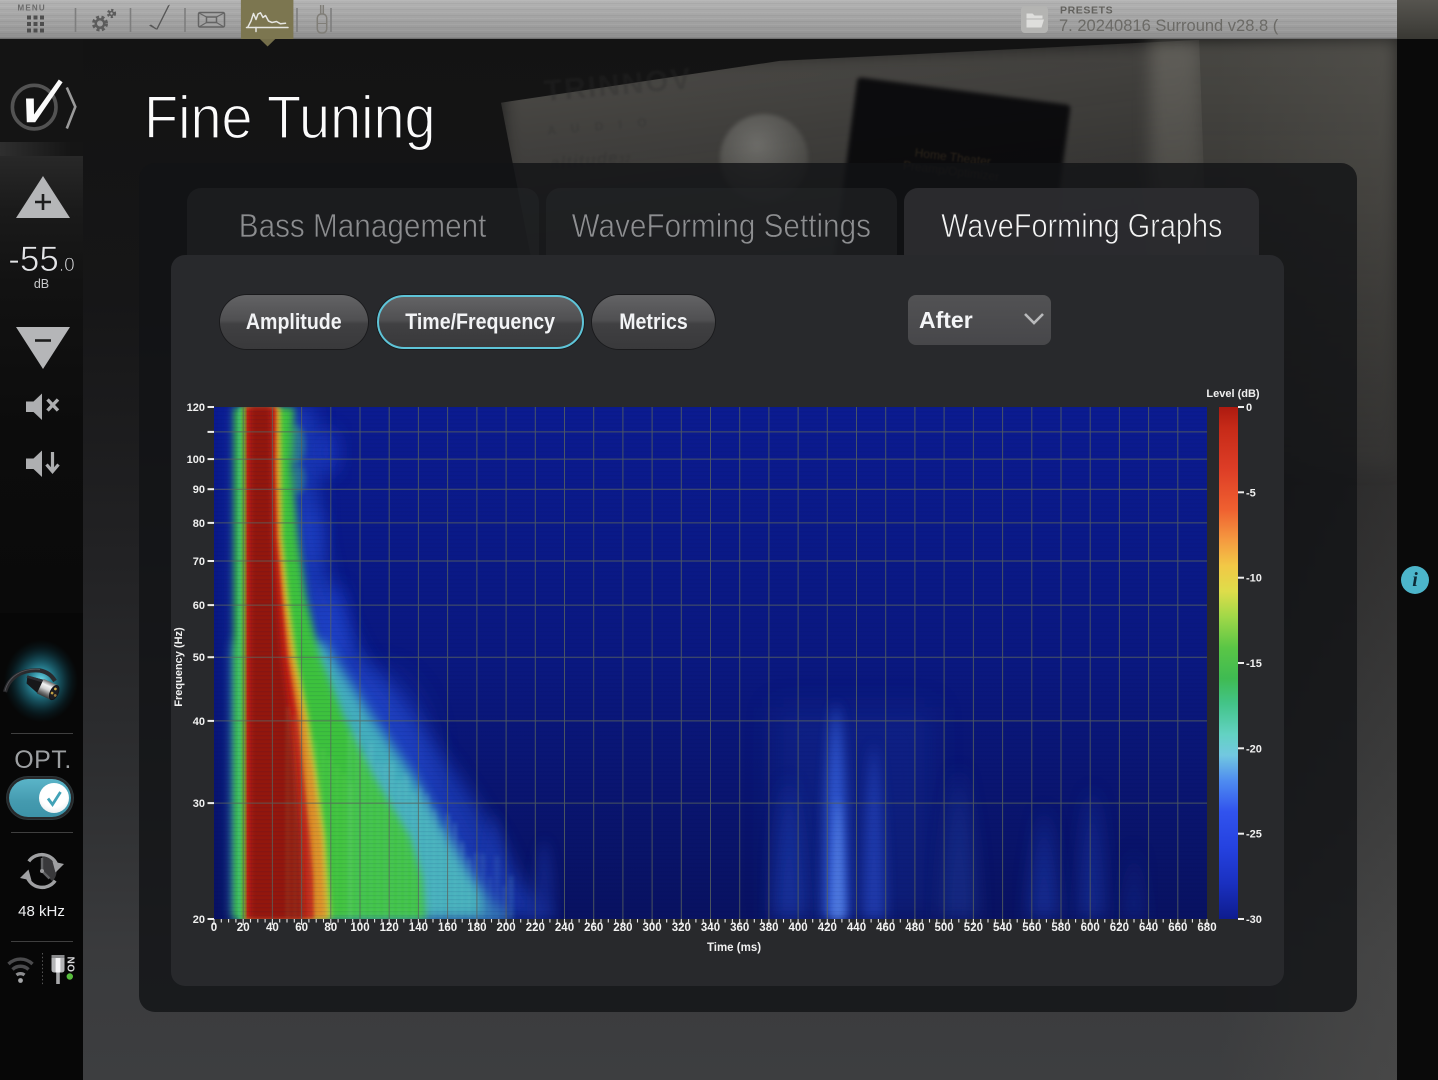 This screenshot has height=1080, width=1438. Describe the element at coordinates (1177, 928) in the screenshot. I see `svg-text: 660` at that location.